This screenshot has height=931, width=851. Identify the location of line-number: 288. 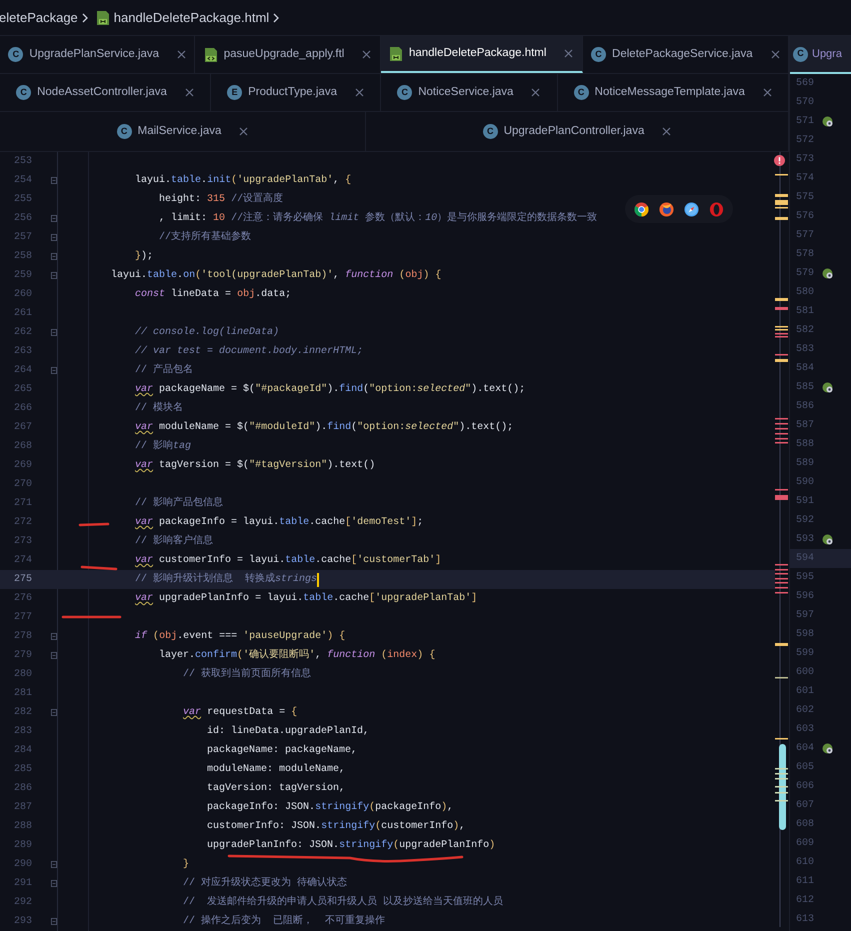
(22, 827).